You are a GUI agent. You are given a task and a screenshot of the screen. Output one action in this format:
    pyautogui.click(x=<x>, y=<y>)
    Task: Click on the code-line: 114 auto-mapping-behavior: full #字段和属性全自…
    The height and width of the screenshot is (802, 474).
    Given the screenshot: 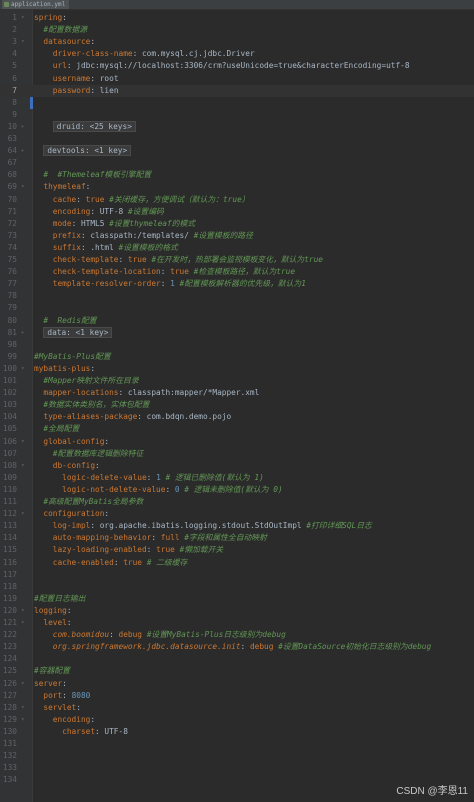 What is the action you would take?
    pyautogui.click(x=237, y=538)
    